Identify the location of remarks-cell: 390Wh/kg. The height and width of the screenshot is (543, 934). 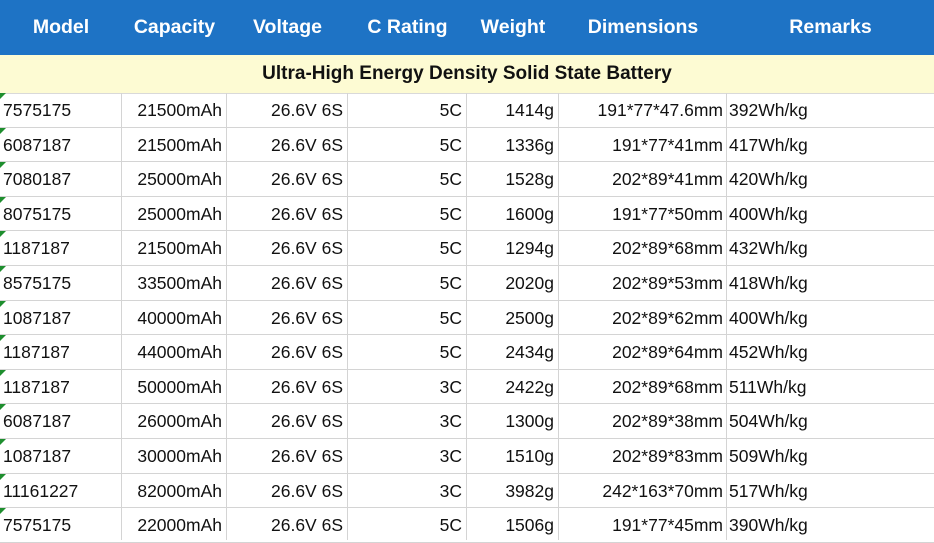
(830, 525).